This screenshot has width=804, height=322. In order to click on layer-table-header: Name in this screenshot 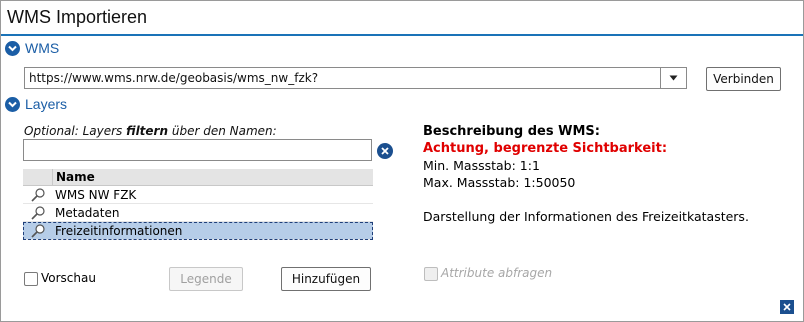, I will do `click(198, 177)`.